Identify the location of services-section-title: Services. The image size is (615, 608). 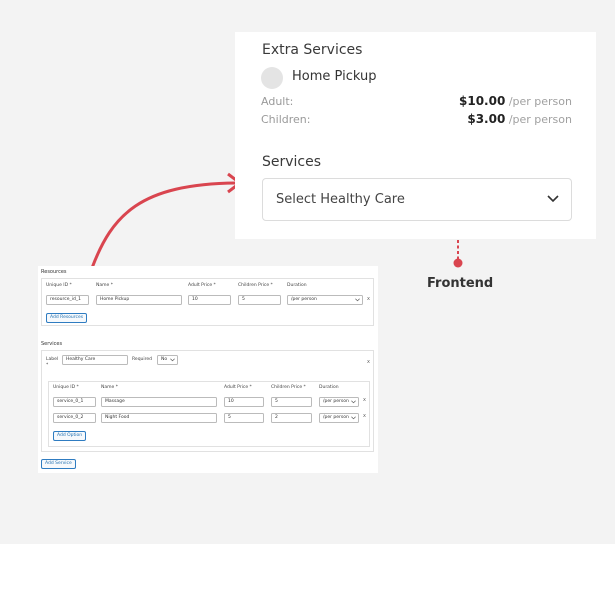
(52, 344).